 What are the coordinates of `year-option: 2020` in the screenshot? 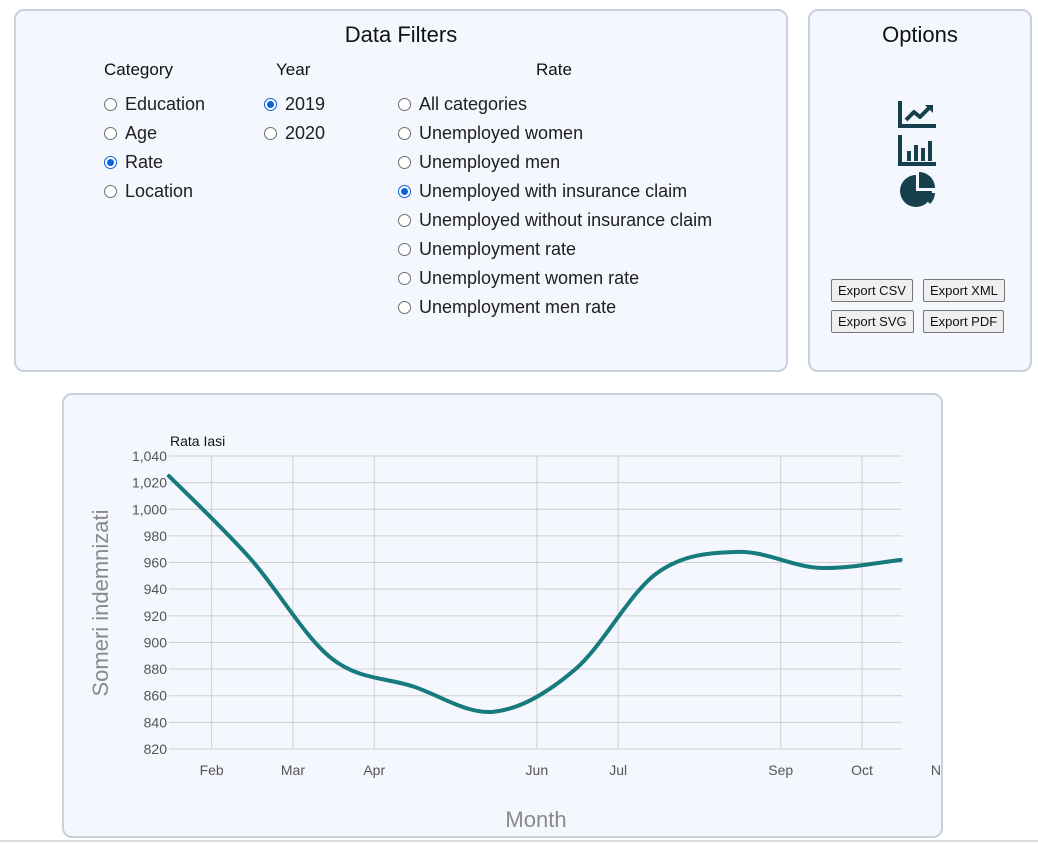 It's located at (294, 133).